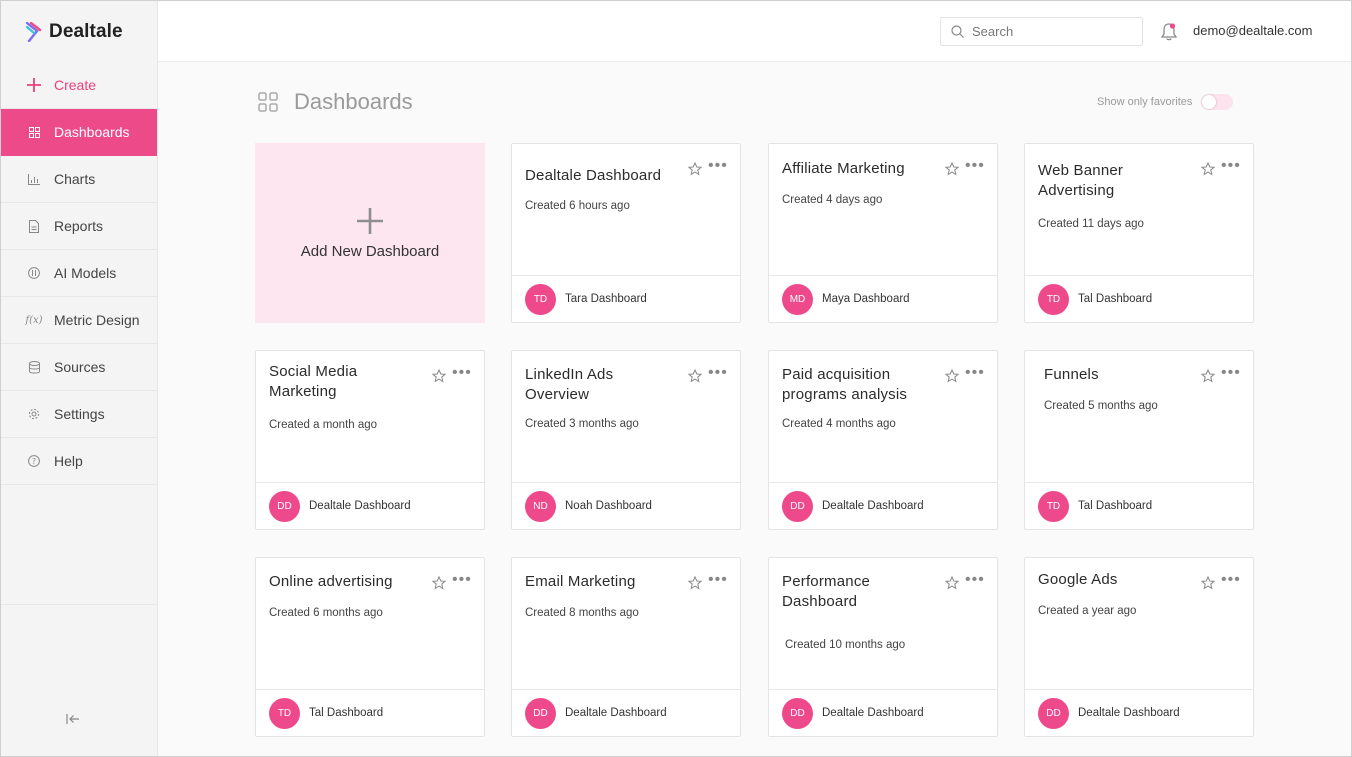 This screenshot has height=757, width=1352. Describe the element at coordinates (73, 719) in the screenshot. I see `collapse-sidebar-button` at that location.